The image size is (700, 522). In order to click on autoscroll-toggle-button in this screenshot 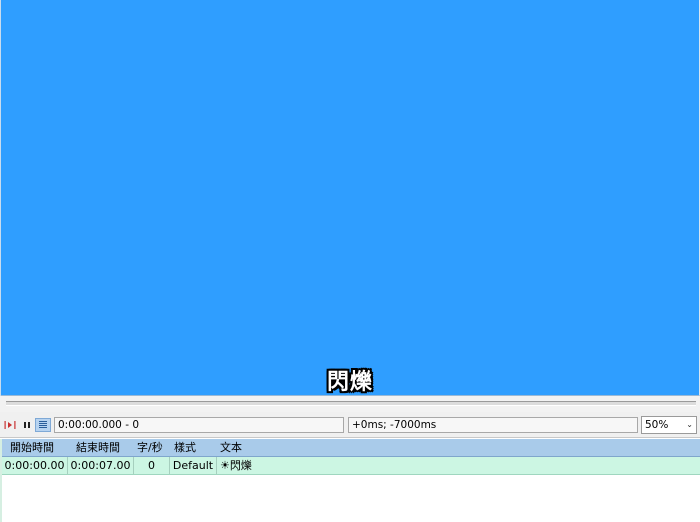, I will do `click(43, 425)`.